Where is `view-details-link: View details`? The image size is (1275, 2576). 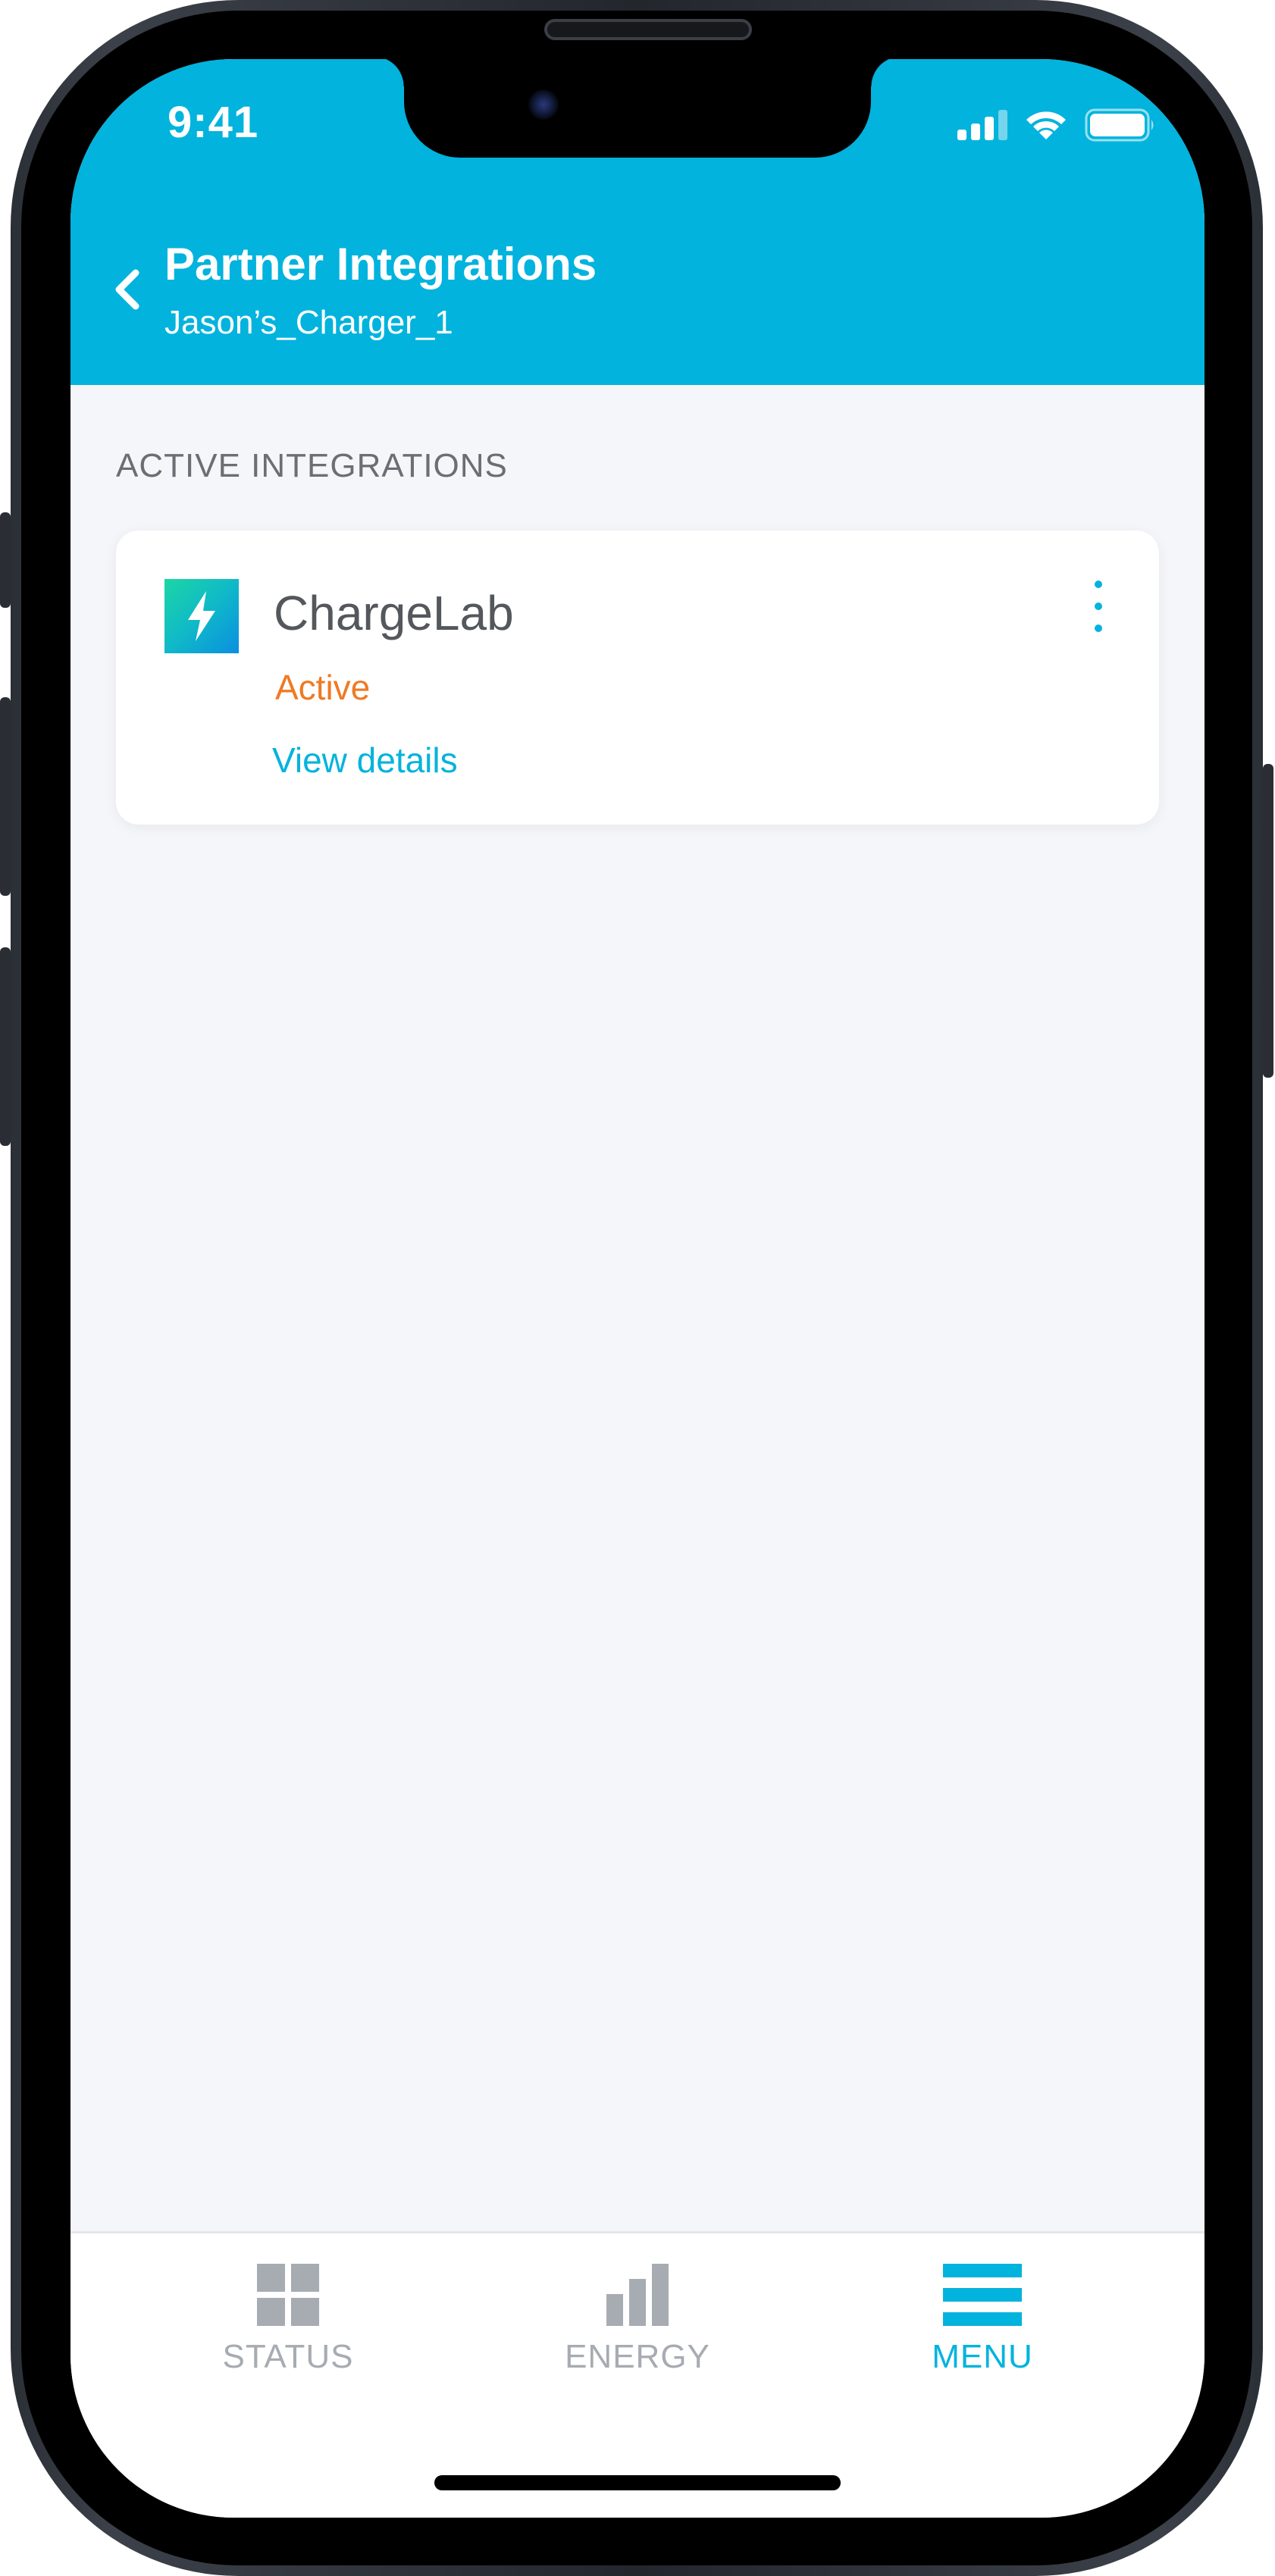 view-details-link: View details is located at coordinates (365, 760).